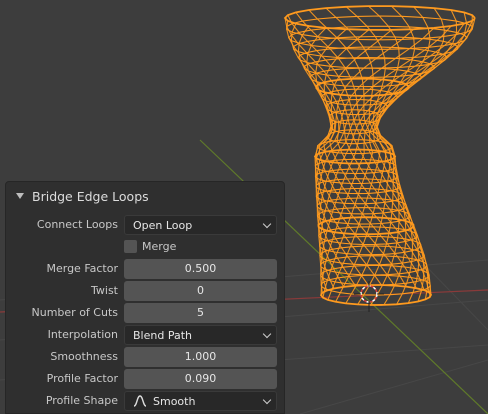  What do you see at coordinates (174, 401) in the screenshot?
I see `profile-shape-value: Smooth` at bounding box center [174, 401].